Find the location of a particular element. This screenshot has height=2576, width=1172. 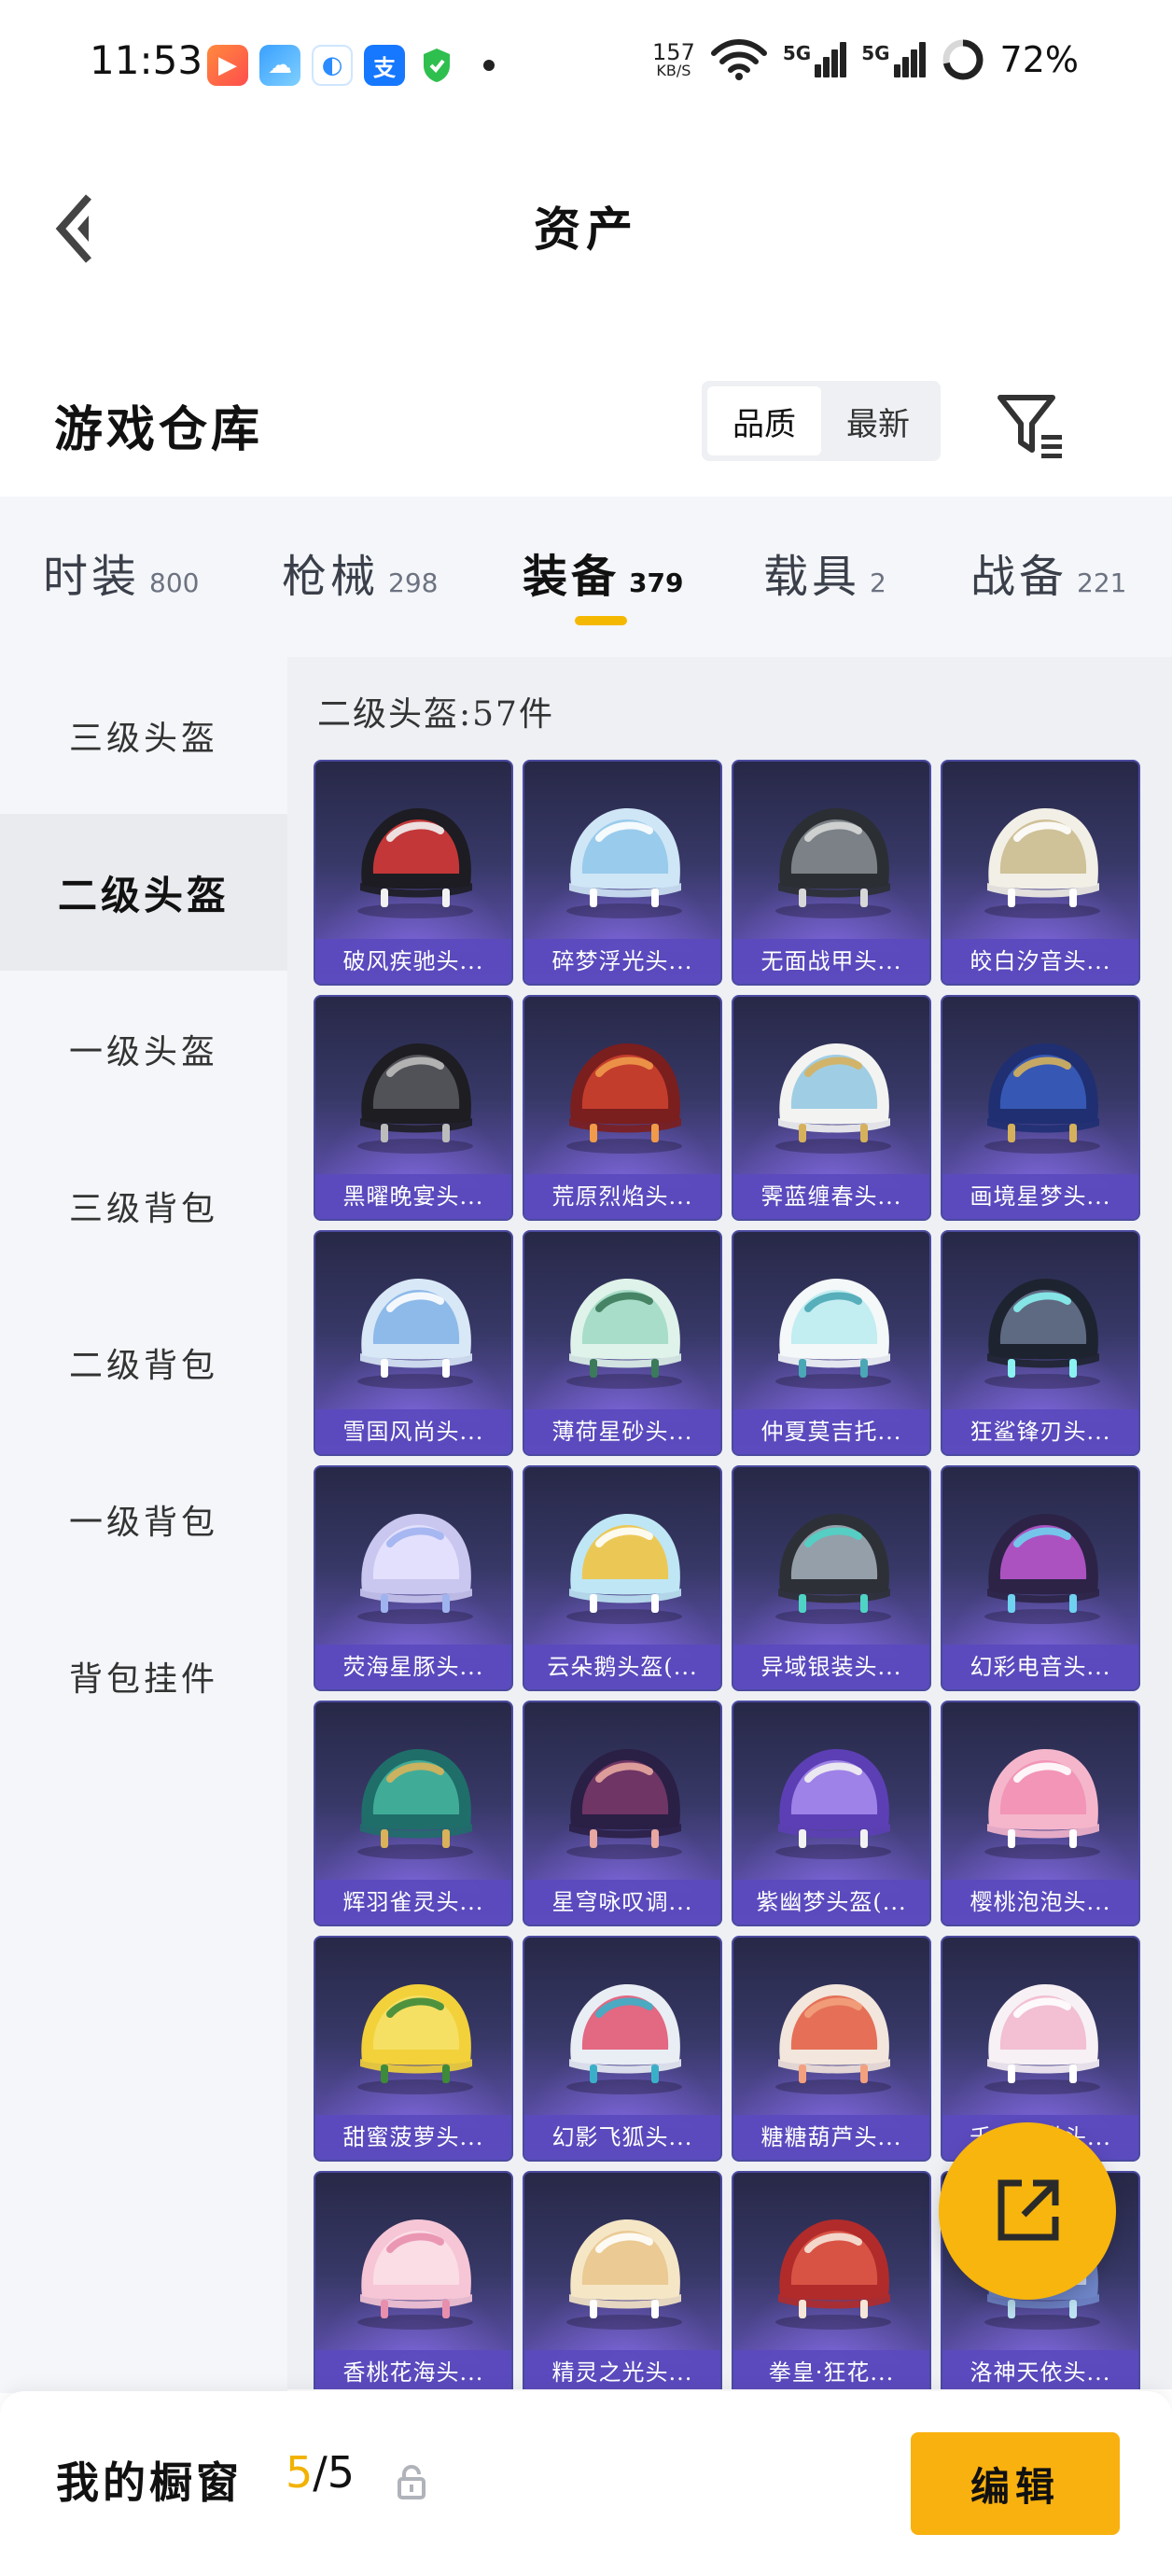

sort-newest-option: 最新 is located at coordinates (878, 420).